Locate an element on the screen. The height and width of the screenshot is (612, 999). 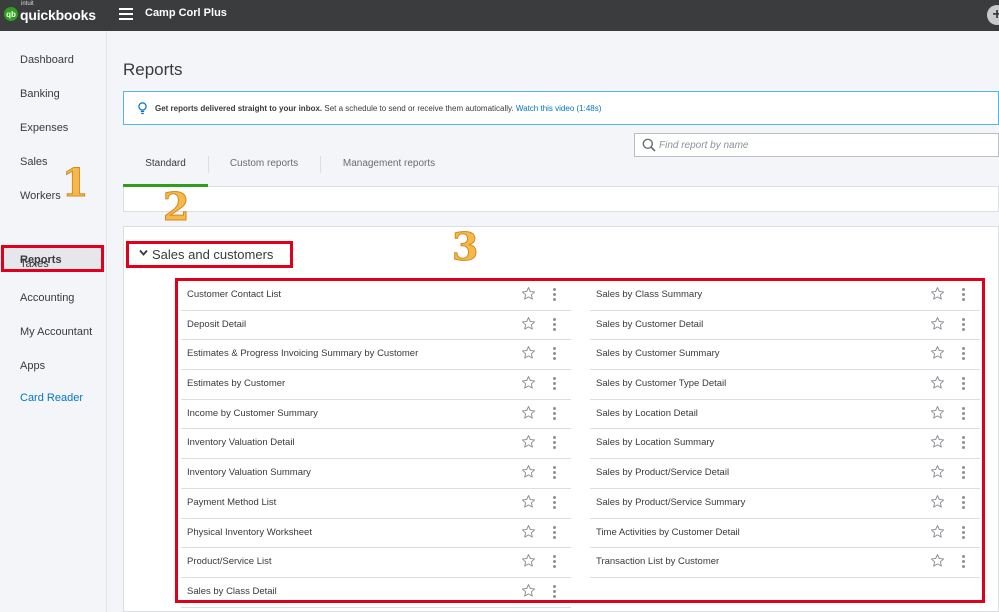
watch-video-link: Watch this video (1:48s) is located at coordinates (559, 108).